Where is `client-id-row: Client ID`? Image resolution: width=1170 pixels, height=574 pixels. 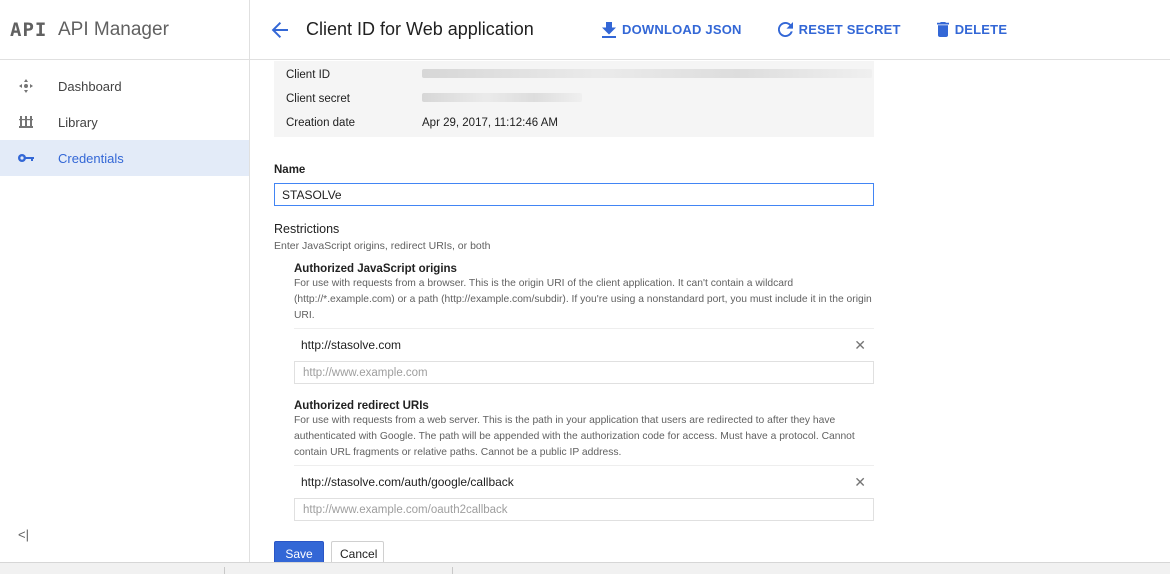 client-id-row: Client ID is located at coordinates (574, 75).